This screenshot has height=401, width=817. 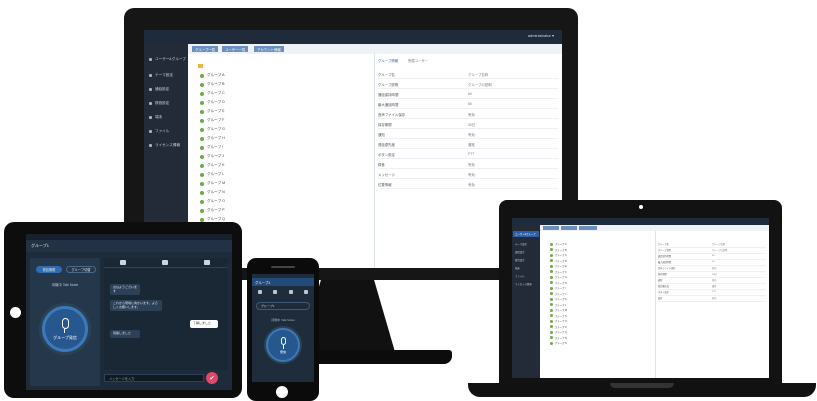 What do you see at coordinates (49, 269) in the screenshot?
I see `talk-permission-chip: 発話権限` at bounding box center [49, 269].